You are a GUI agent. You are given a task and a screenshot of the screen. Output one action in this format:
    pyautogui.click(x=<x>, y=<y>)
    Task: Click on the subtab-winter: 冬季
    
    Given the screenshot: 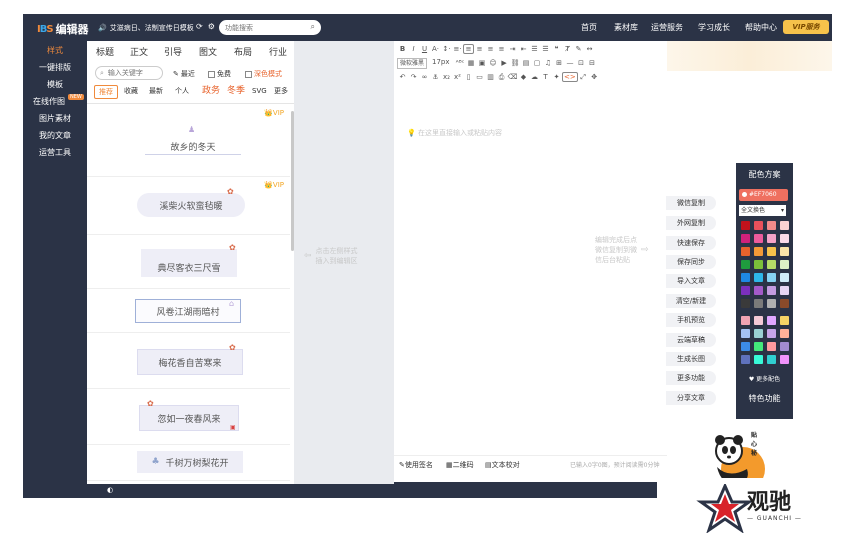 What is the action you would take?
    pyautogui.click(x=236, y=92)
    